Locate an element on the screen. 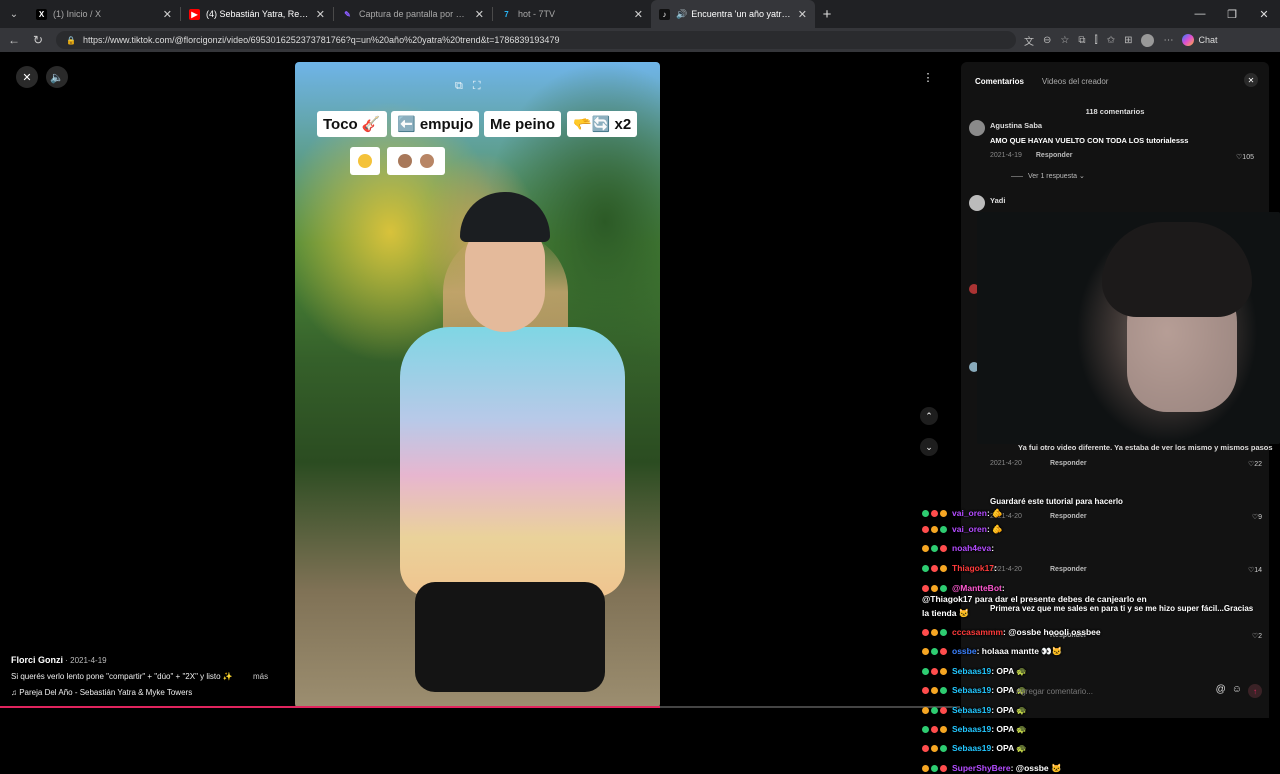  like-count: ♡22 is located at coordinates (1255, 464).